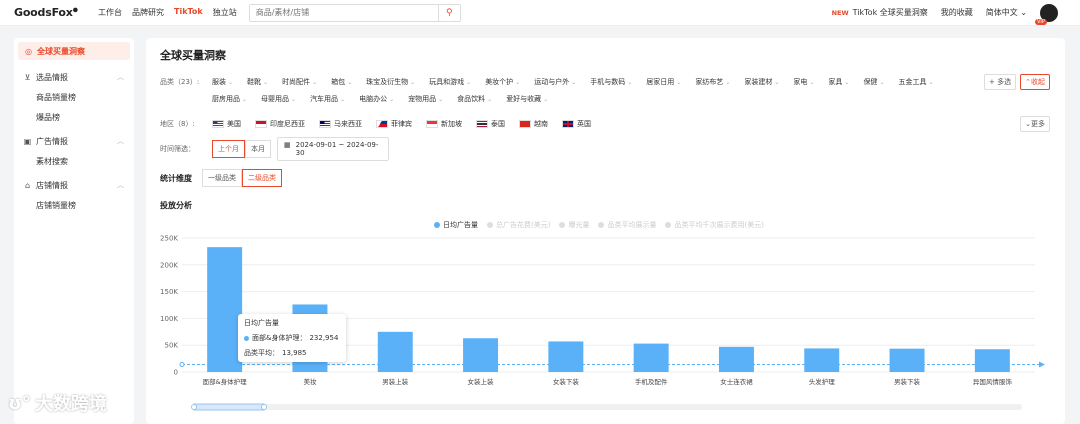 The height and width of the screenshot is (424, 1080). I want to click on category-chip: 家装建材 ⌄, so click(761, 82).